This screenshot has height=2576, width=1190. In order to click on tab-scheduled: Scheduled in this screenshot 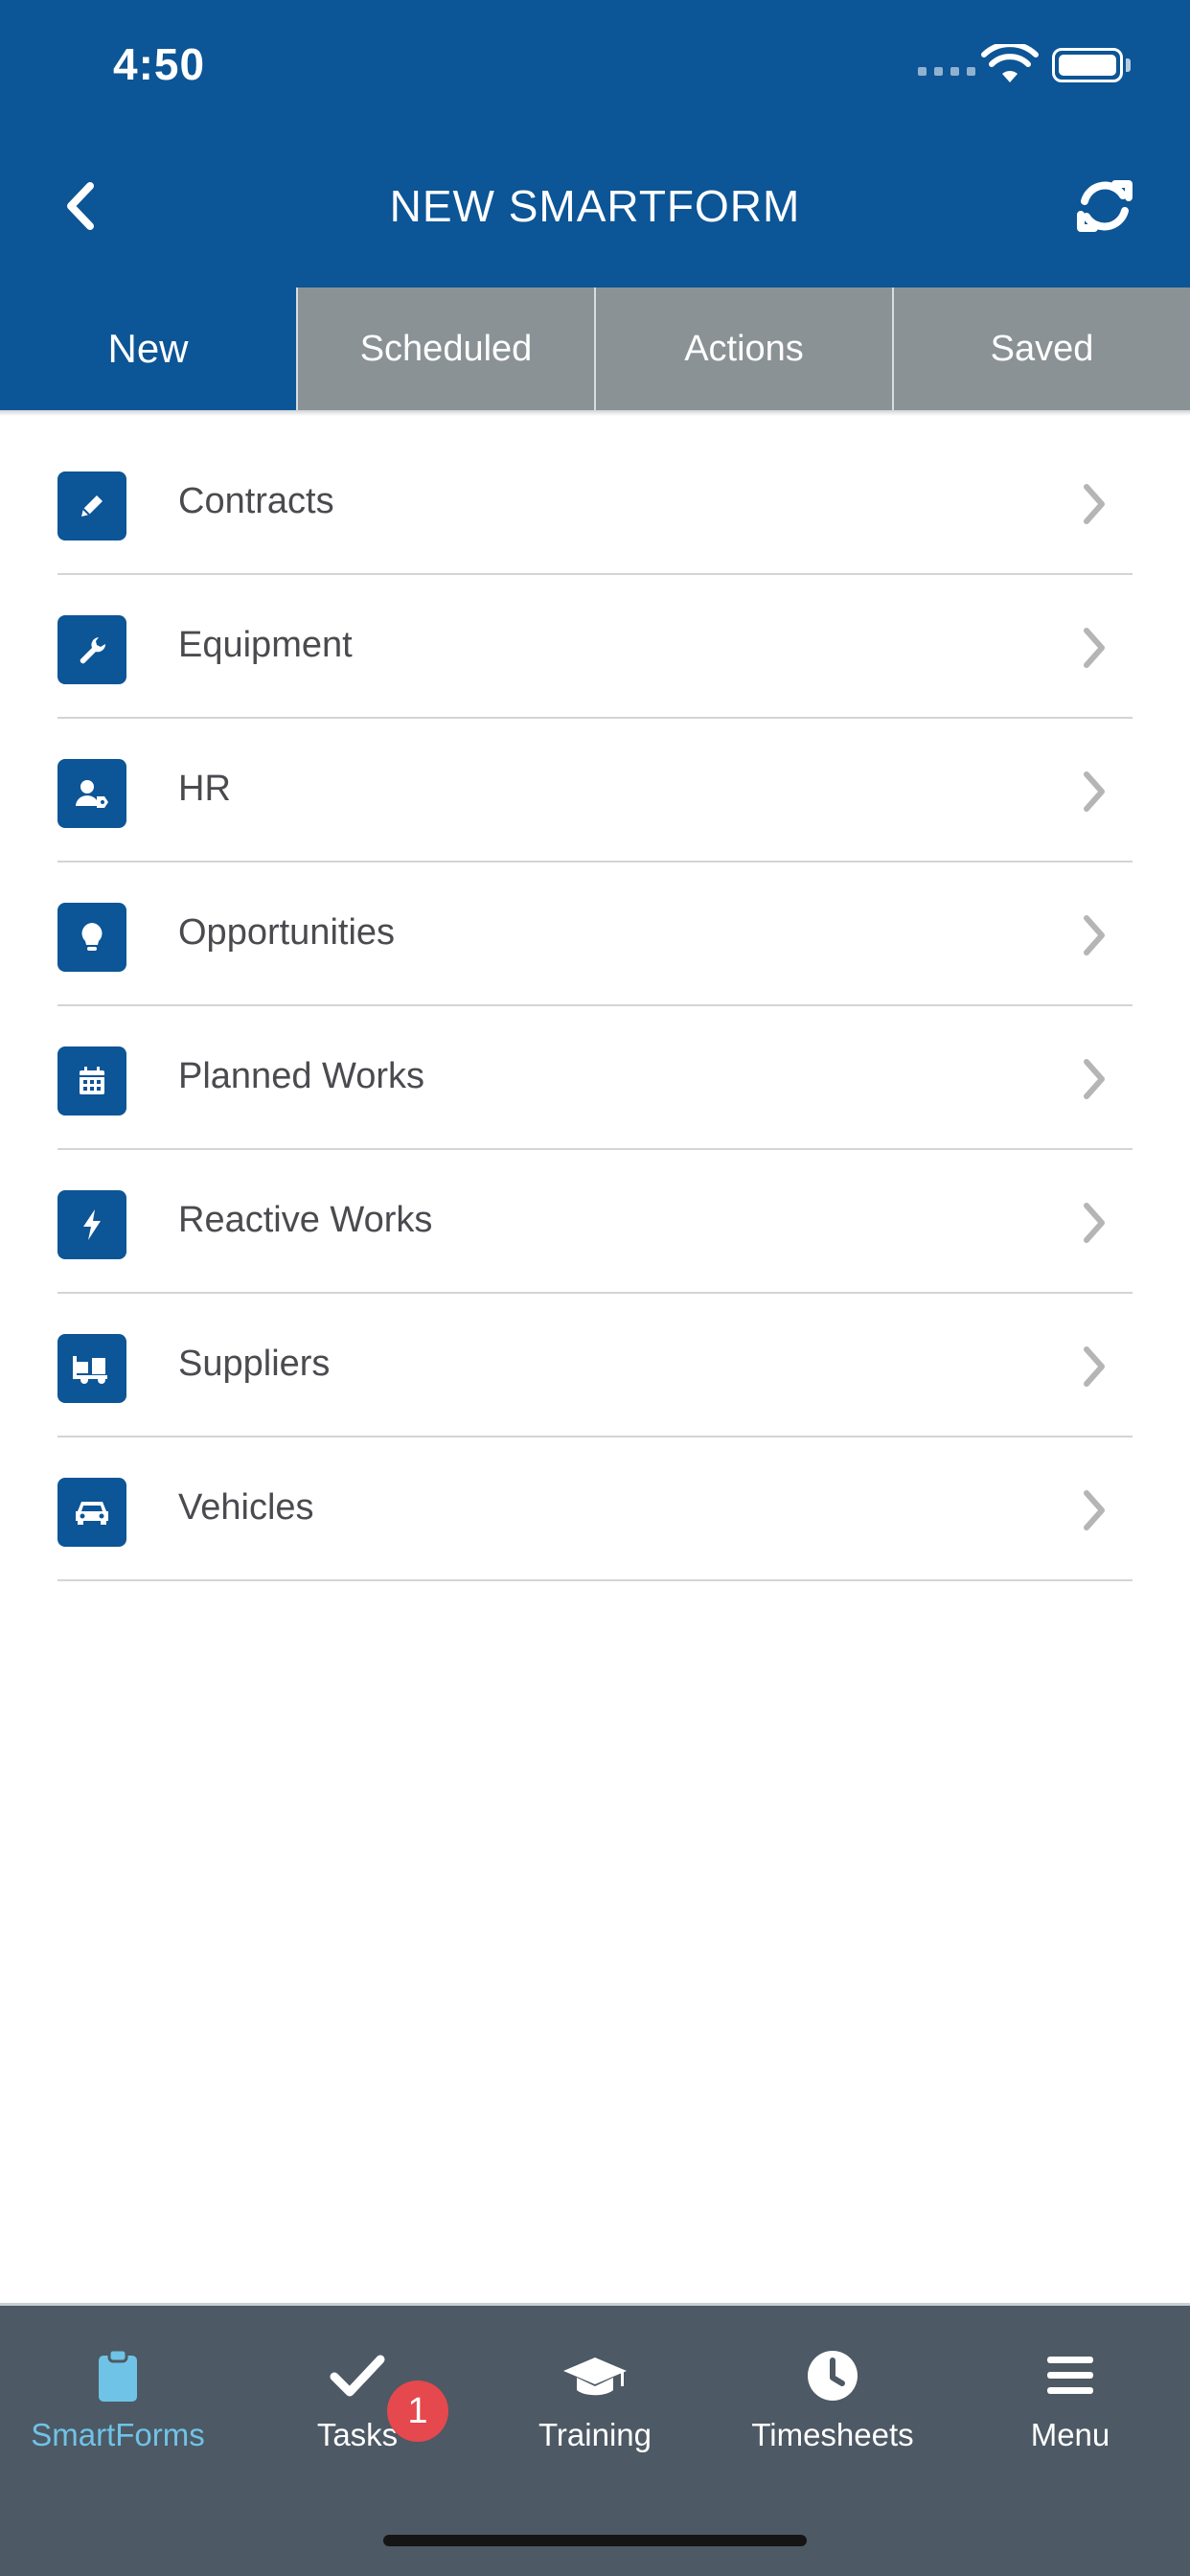, I will do `click(445, 349)`.